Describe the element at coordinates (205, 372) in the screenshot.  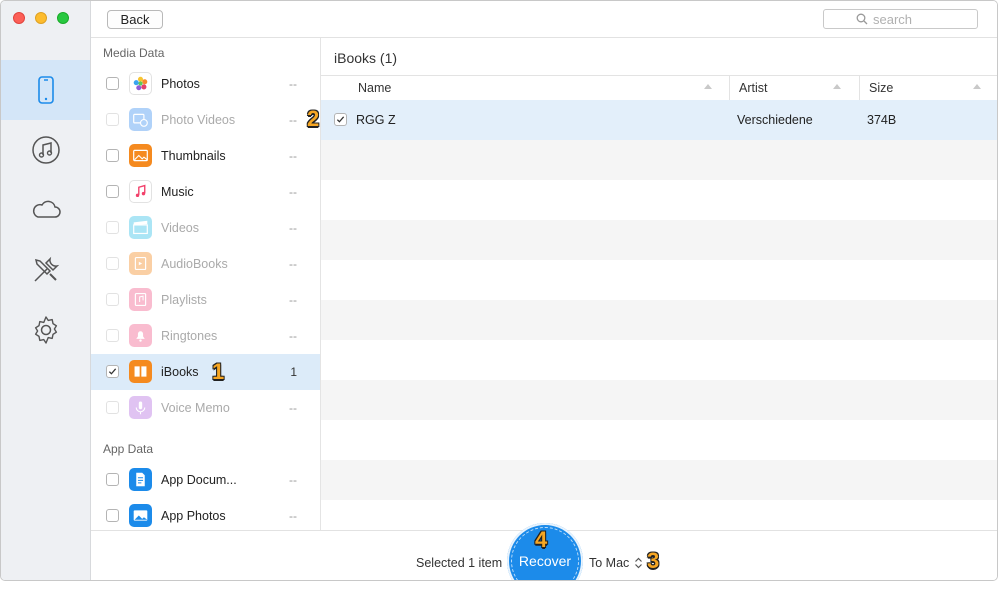
I see `category-ibooks: iBooks 1` at that location.